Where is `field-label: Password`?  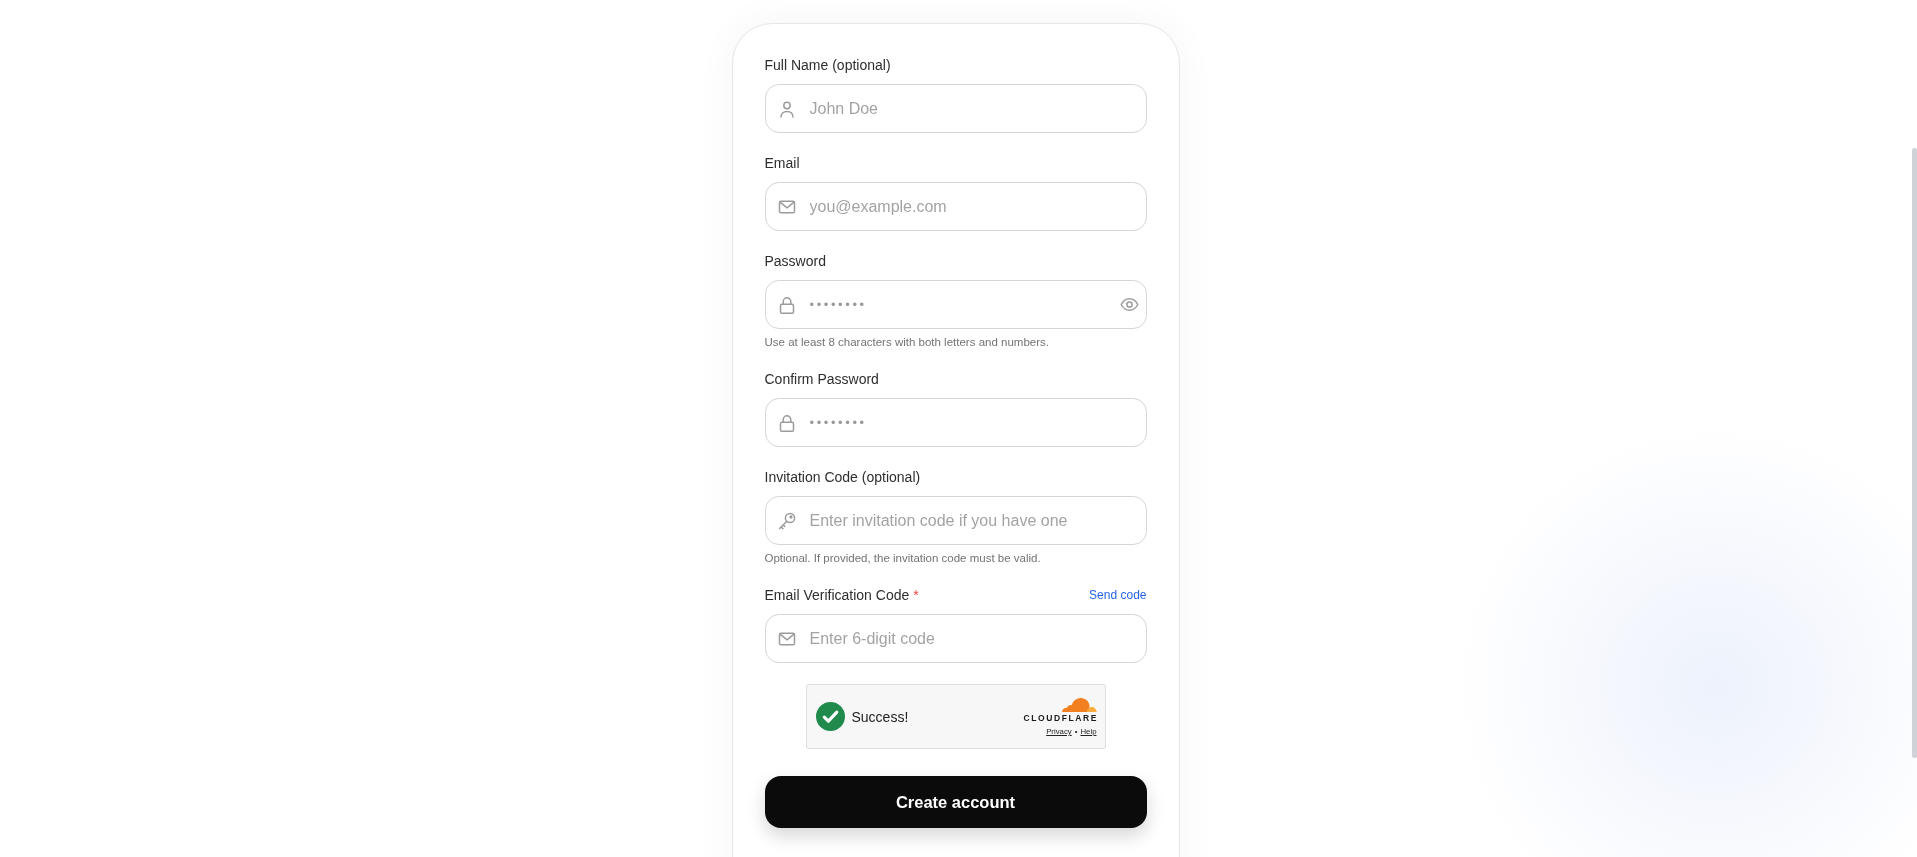 field-label: Password is located at coordinates (795, 261).